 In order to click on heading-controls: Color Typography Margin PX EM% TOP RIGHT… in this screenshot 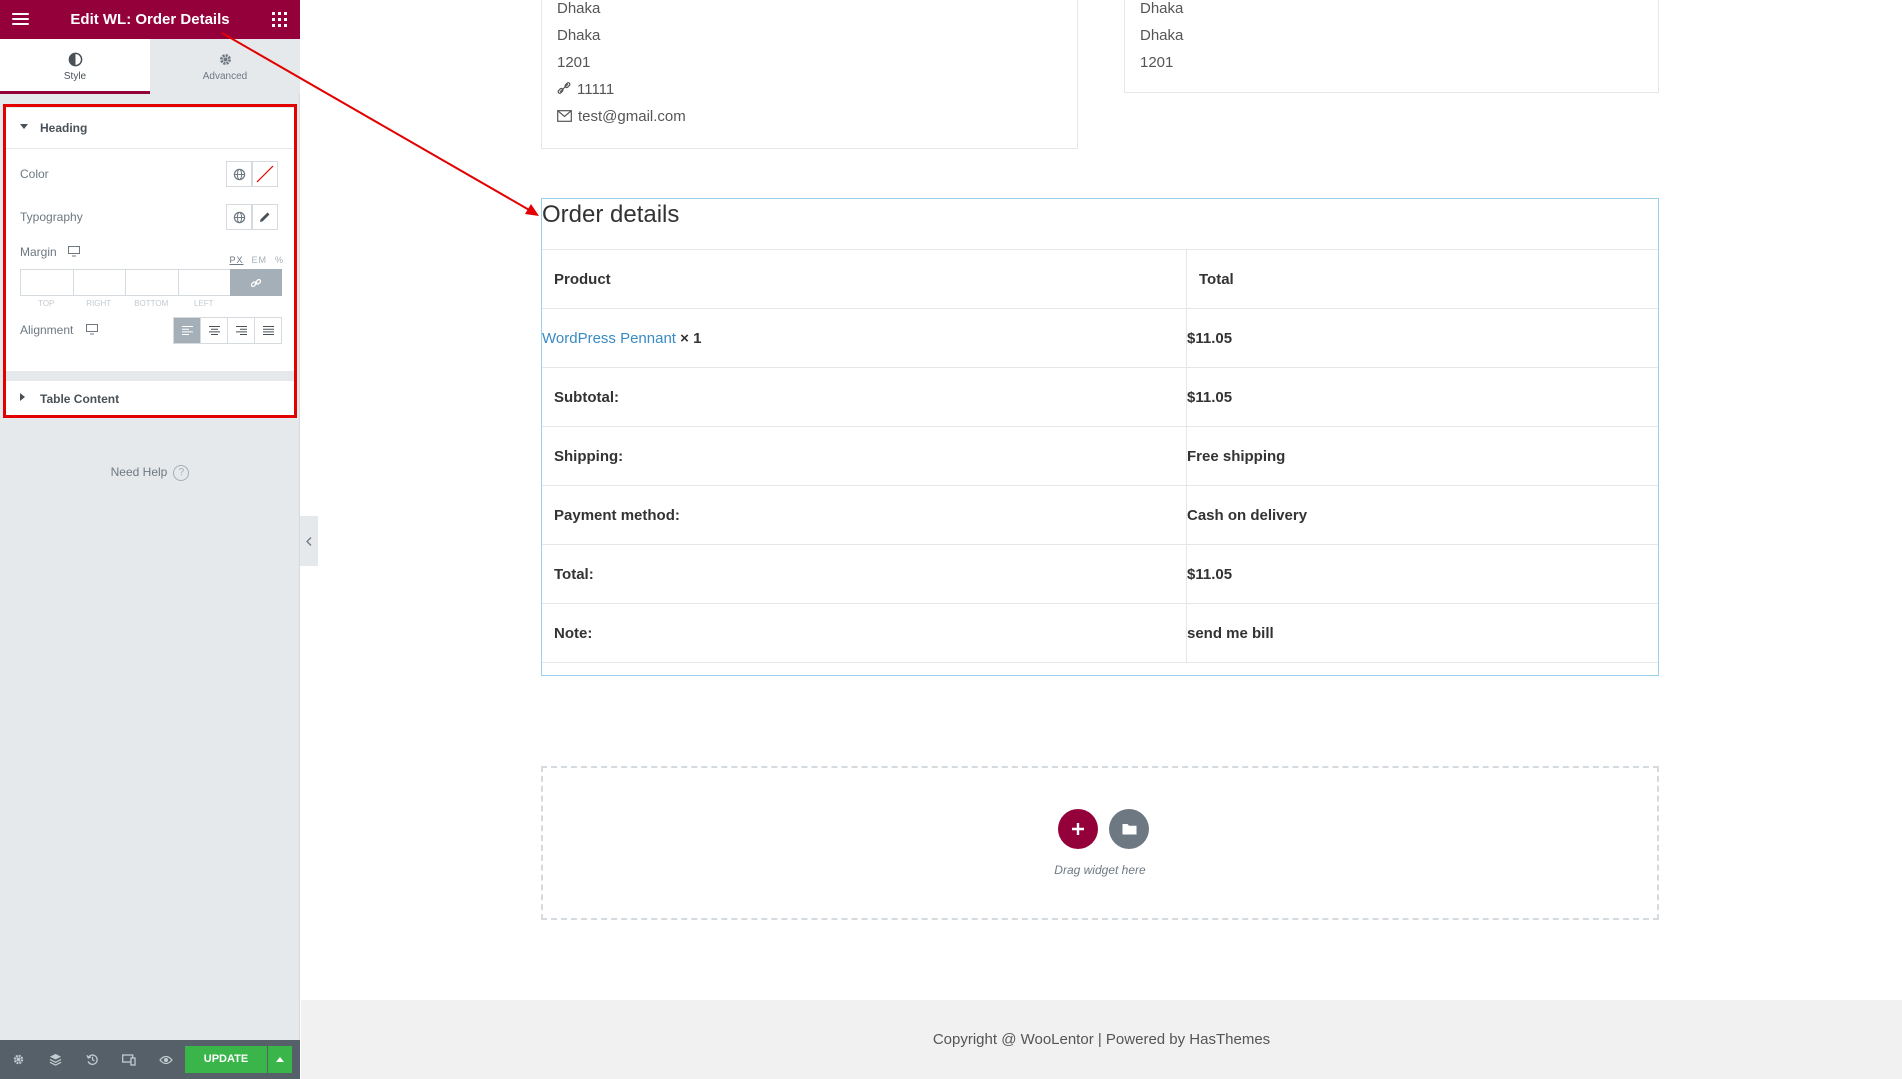, I will do `click(150, 259)`.